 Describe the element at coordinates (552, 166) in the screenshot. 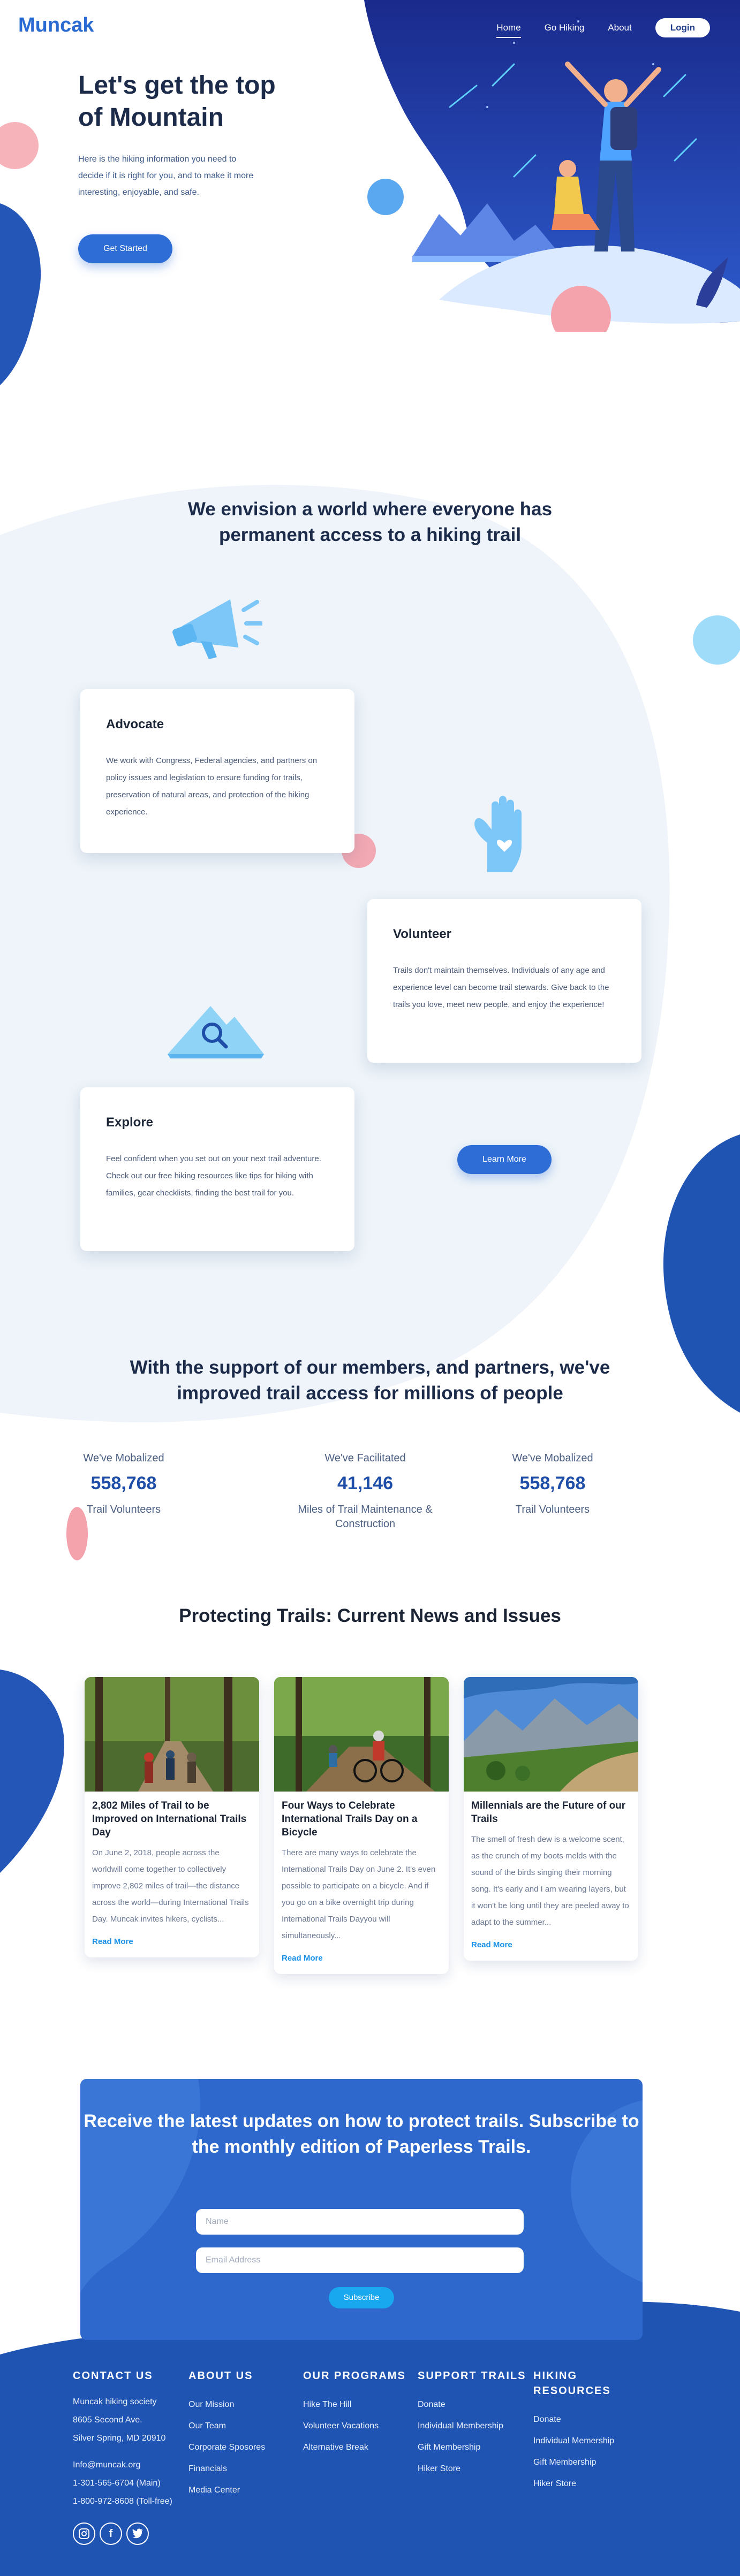

I see `hero-illustration` at that location.